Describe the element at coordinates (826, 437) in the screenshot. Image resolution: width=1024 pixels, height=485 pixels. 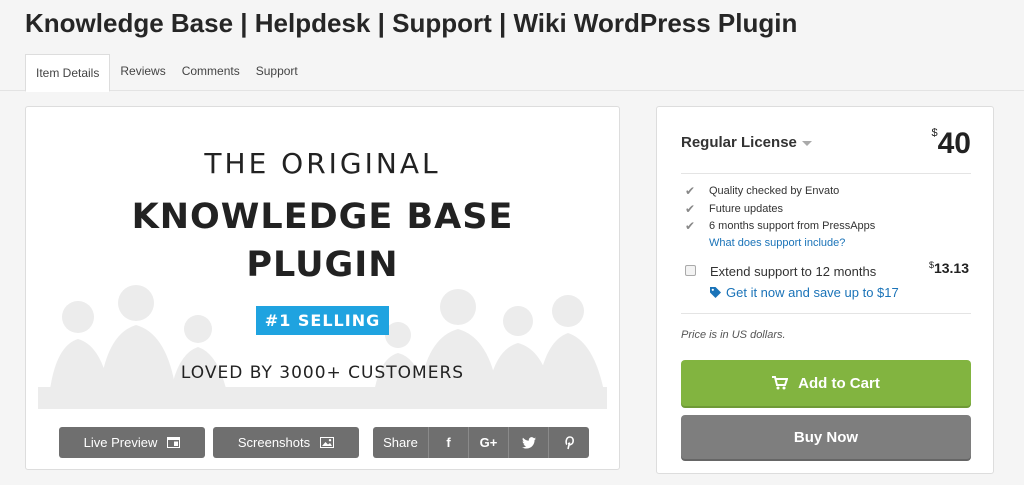
I see `buy-now-button: Buy Now` at that location.